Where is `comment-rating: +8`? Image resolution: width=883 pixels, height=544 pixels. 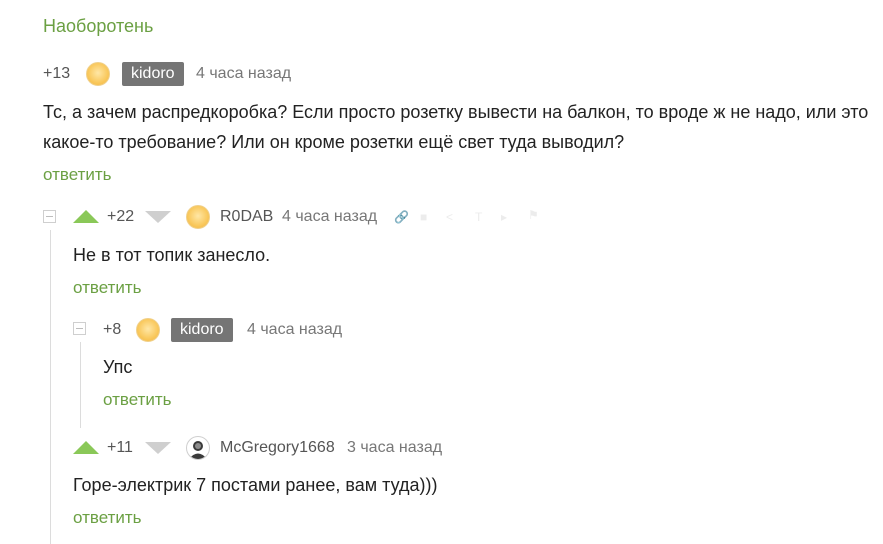
comment-rating: +8 is located at coordinates (112, 329).